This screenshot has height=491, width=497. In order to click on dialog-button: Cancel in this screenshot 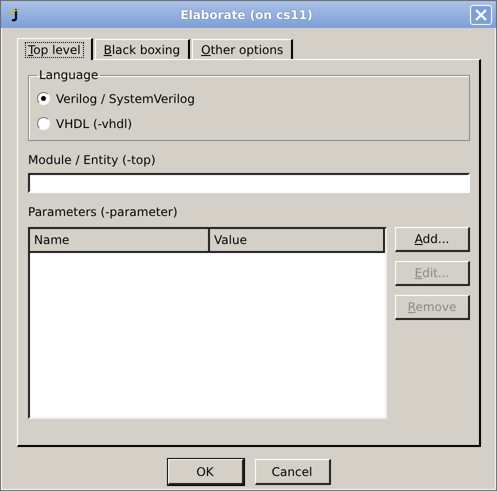, I will do `click(292, 472)`.